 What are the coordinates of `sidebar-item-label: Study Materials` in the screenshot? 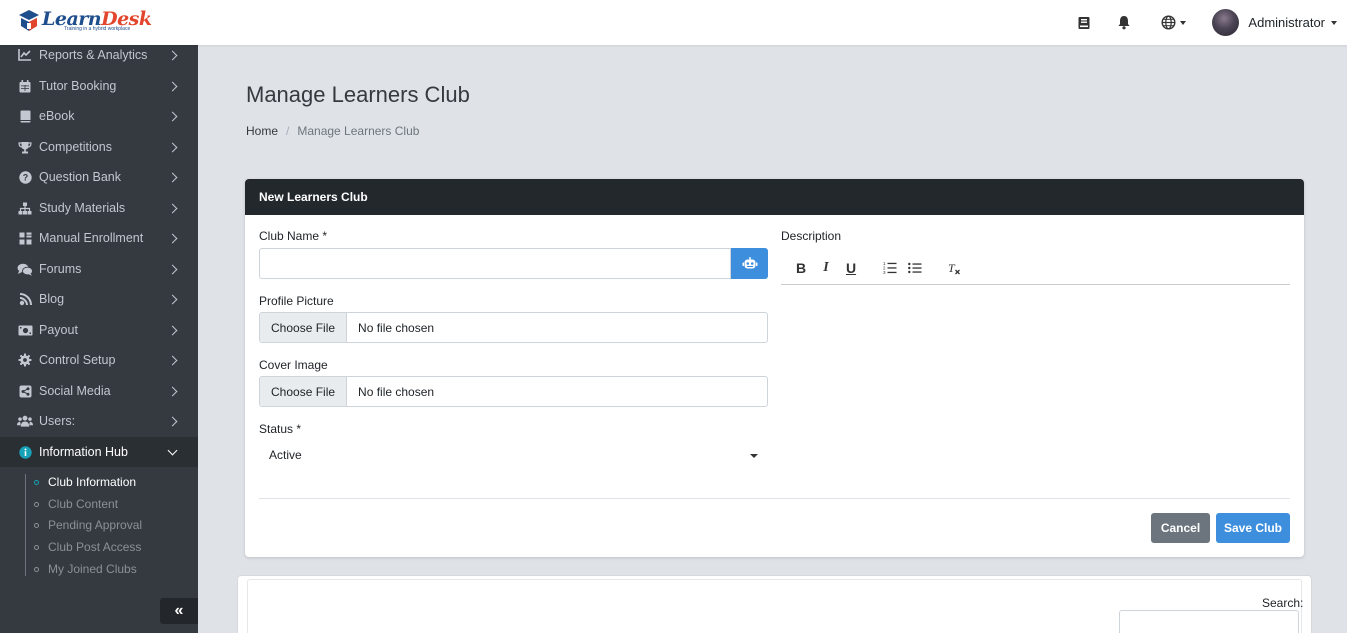 It's located at (82, 208).